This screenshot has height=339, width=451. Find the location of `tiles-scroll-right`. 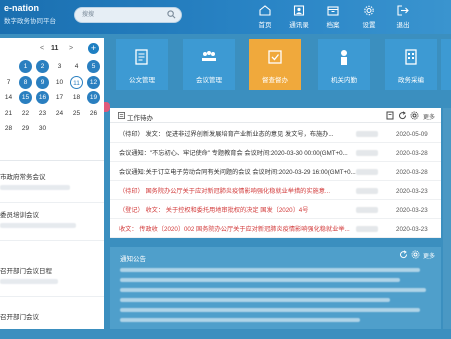

tiles-scroll-right is located at coordinates (446, 64).